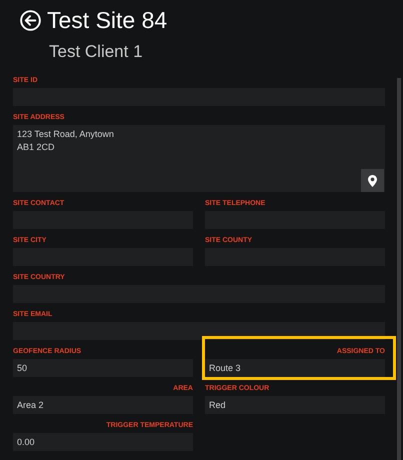  I want to click on input-field, so click(199, 331).